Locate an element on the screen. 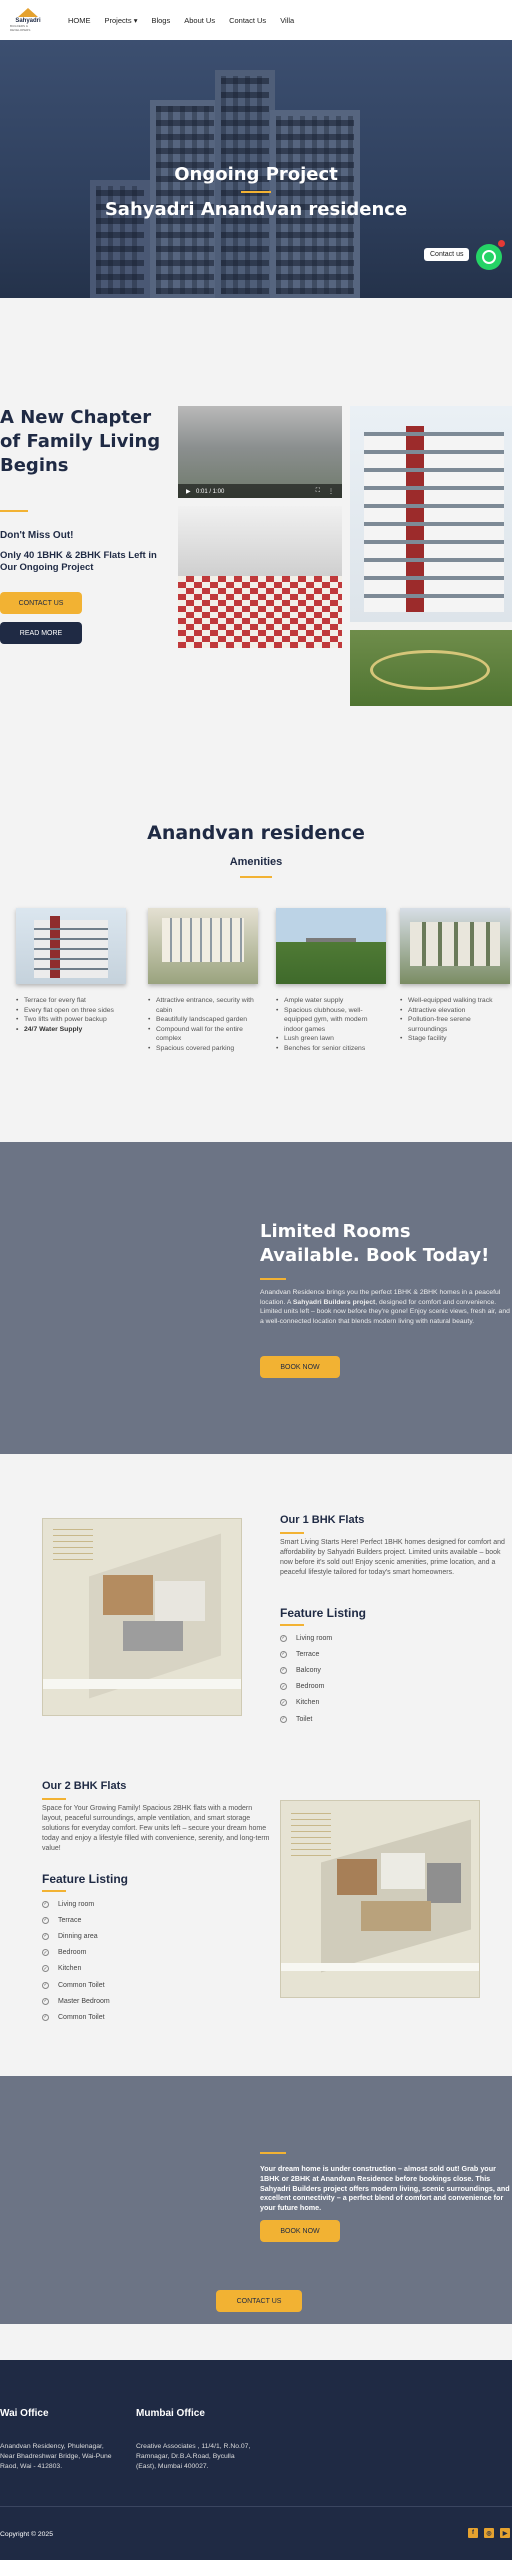  hero-title: Ongoing Project is located at coordinates (256, 174).